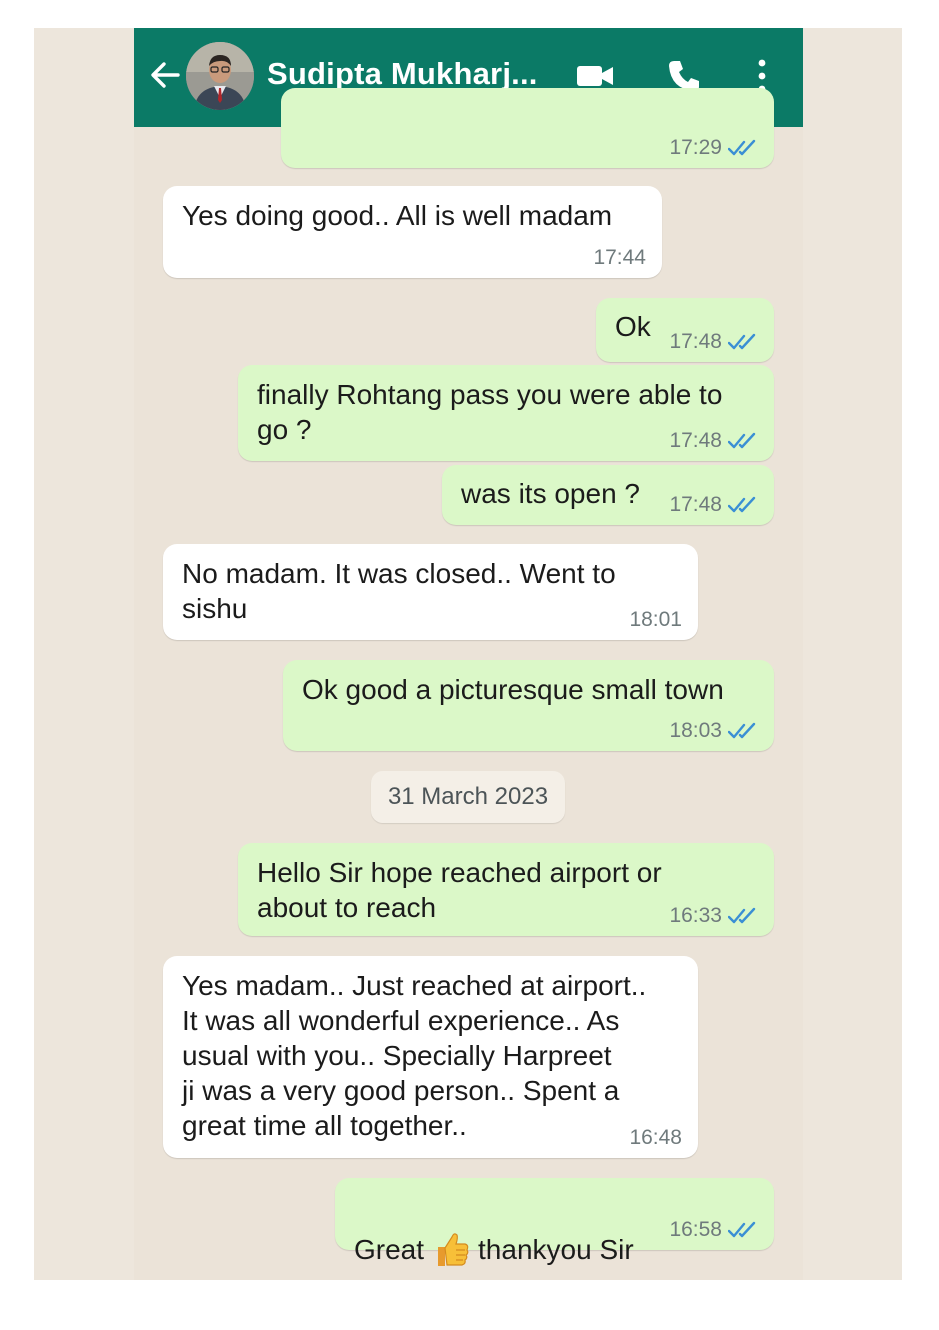  What do you see at coordinates (453, 1249) in the screenshot?
I see `thumbs-up-icon` at bounding box center [453, 1249].